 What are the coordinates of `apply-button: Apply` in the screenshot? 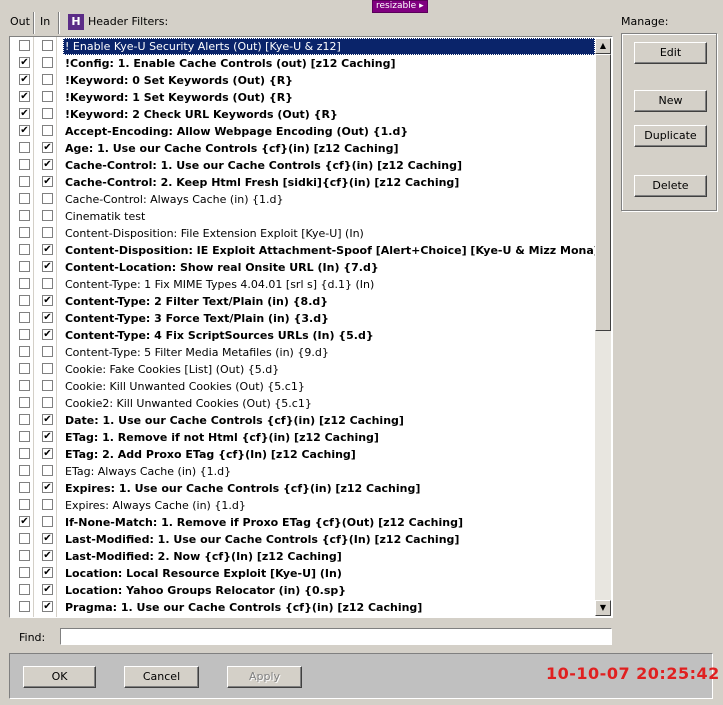 It's located at (264, 677).